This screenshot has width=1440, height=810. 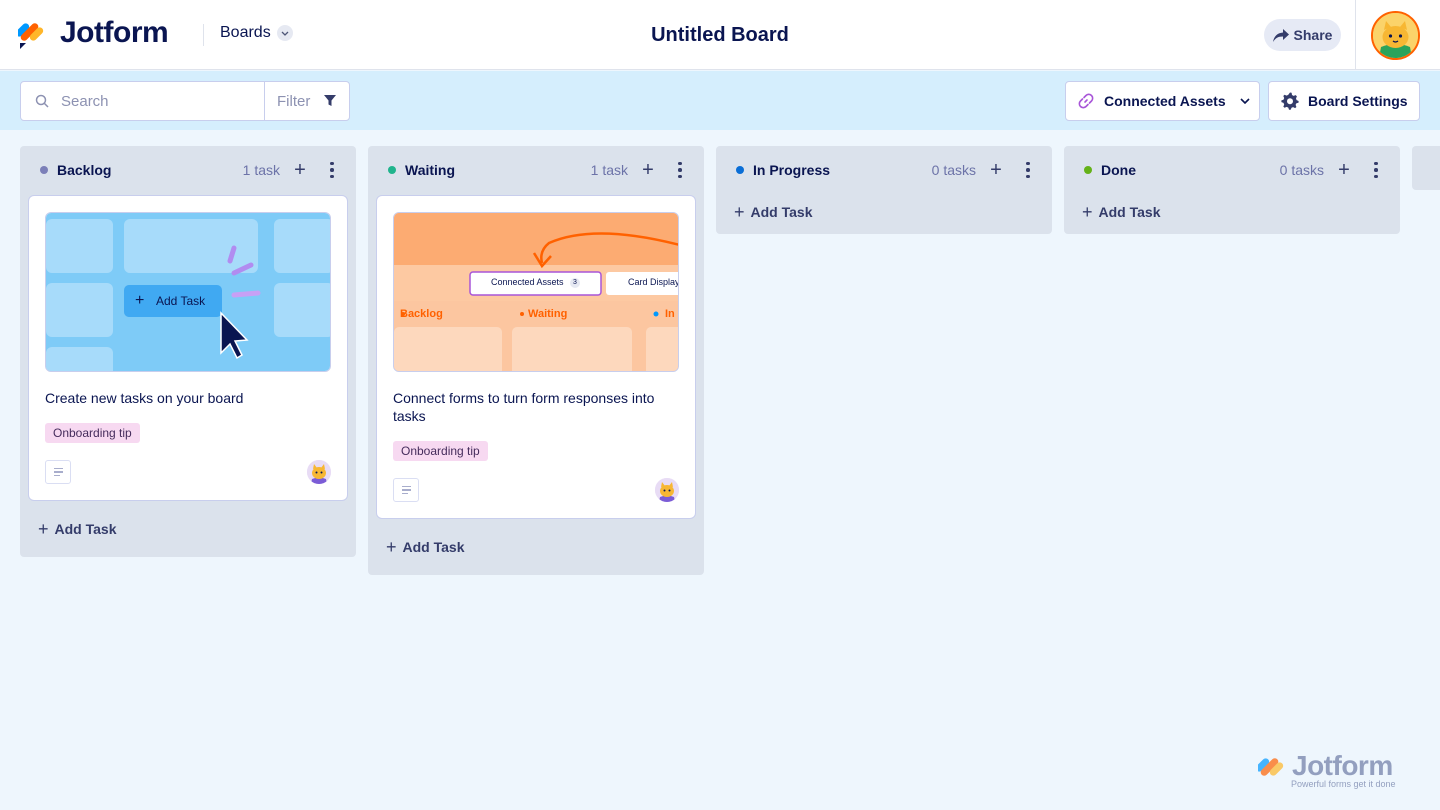 I want to click on connected-assets-dropdown: Connected Assets, so click(x=1162, y=101).